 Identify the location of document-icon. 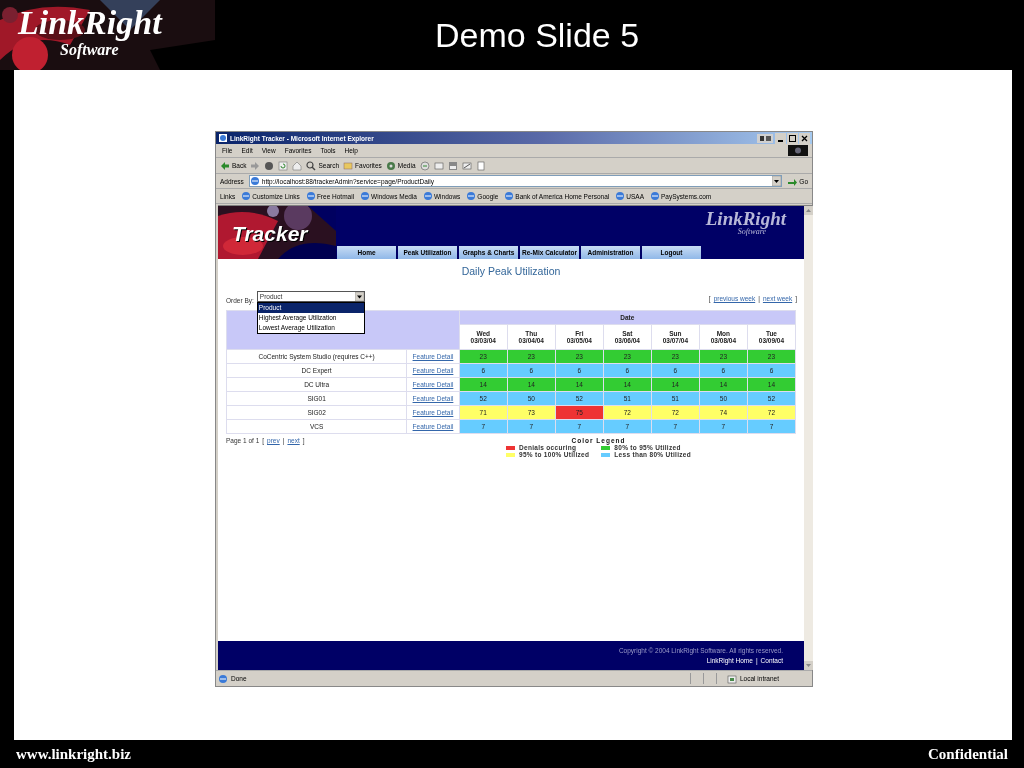
(480, 165).